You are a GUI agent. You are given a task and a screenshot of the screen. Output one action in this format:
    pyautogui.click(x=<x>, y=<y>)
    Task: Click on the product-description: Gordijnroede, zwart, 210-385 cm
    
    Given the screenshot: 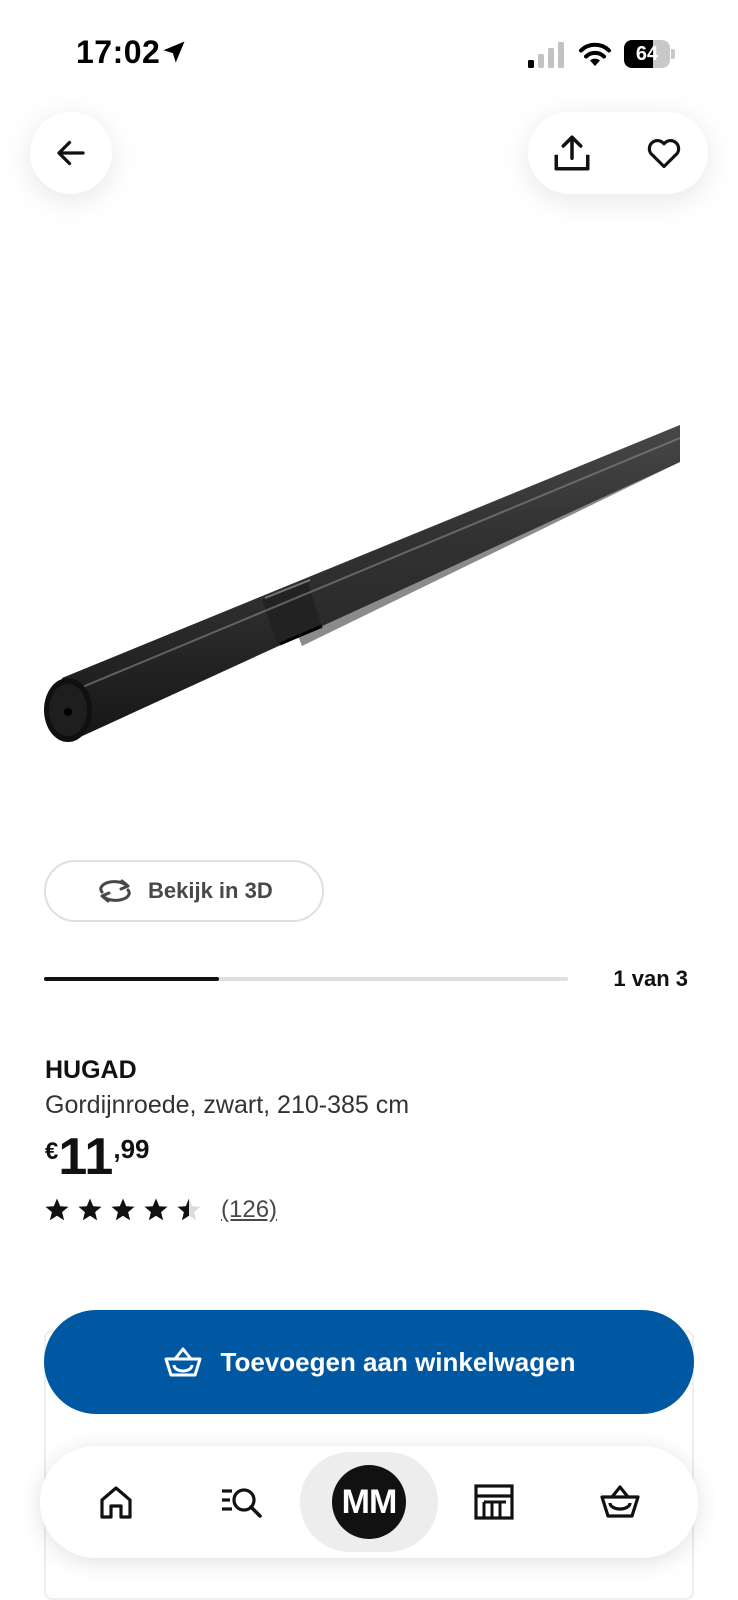 What is the action you would take?
    pyautogui.click(x=227, y=1105)
    